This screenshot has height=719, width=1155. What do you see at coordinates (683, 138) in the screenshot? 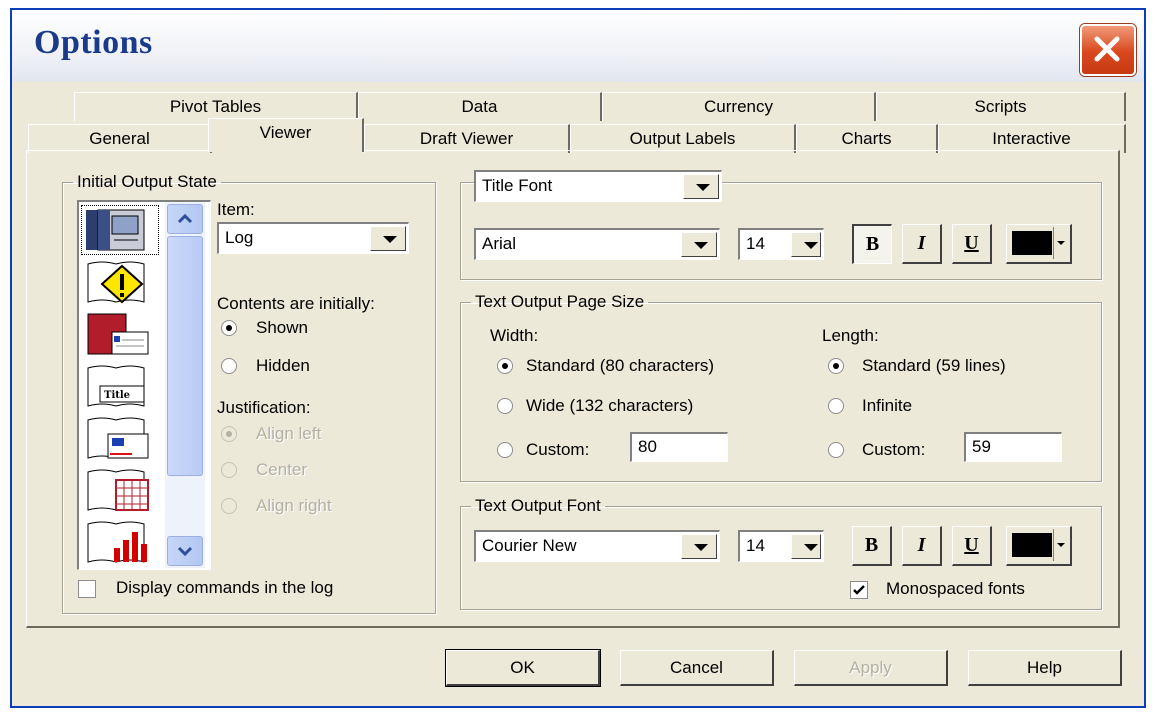
I see `tab-output-labels: Output Labels` at bounding box center [683, 138].